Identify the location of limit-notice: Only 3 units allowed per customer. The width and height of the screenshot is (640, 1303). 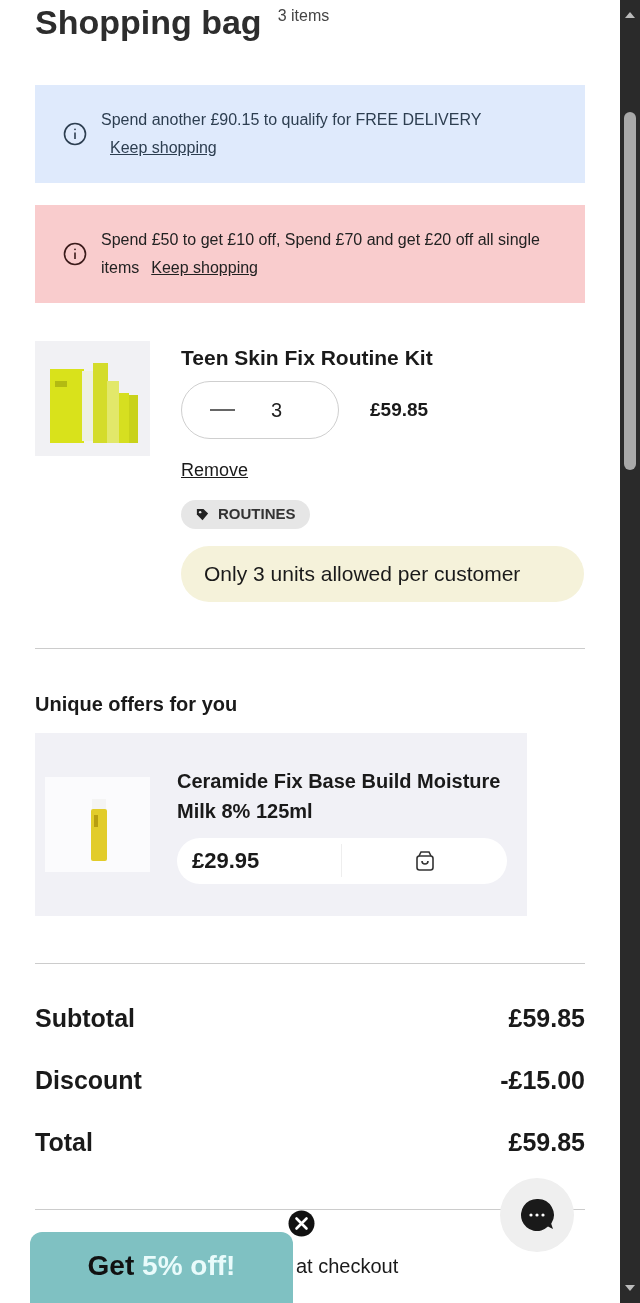
(382, 574).